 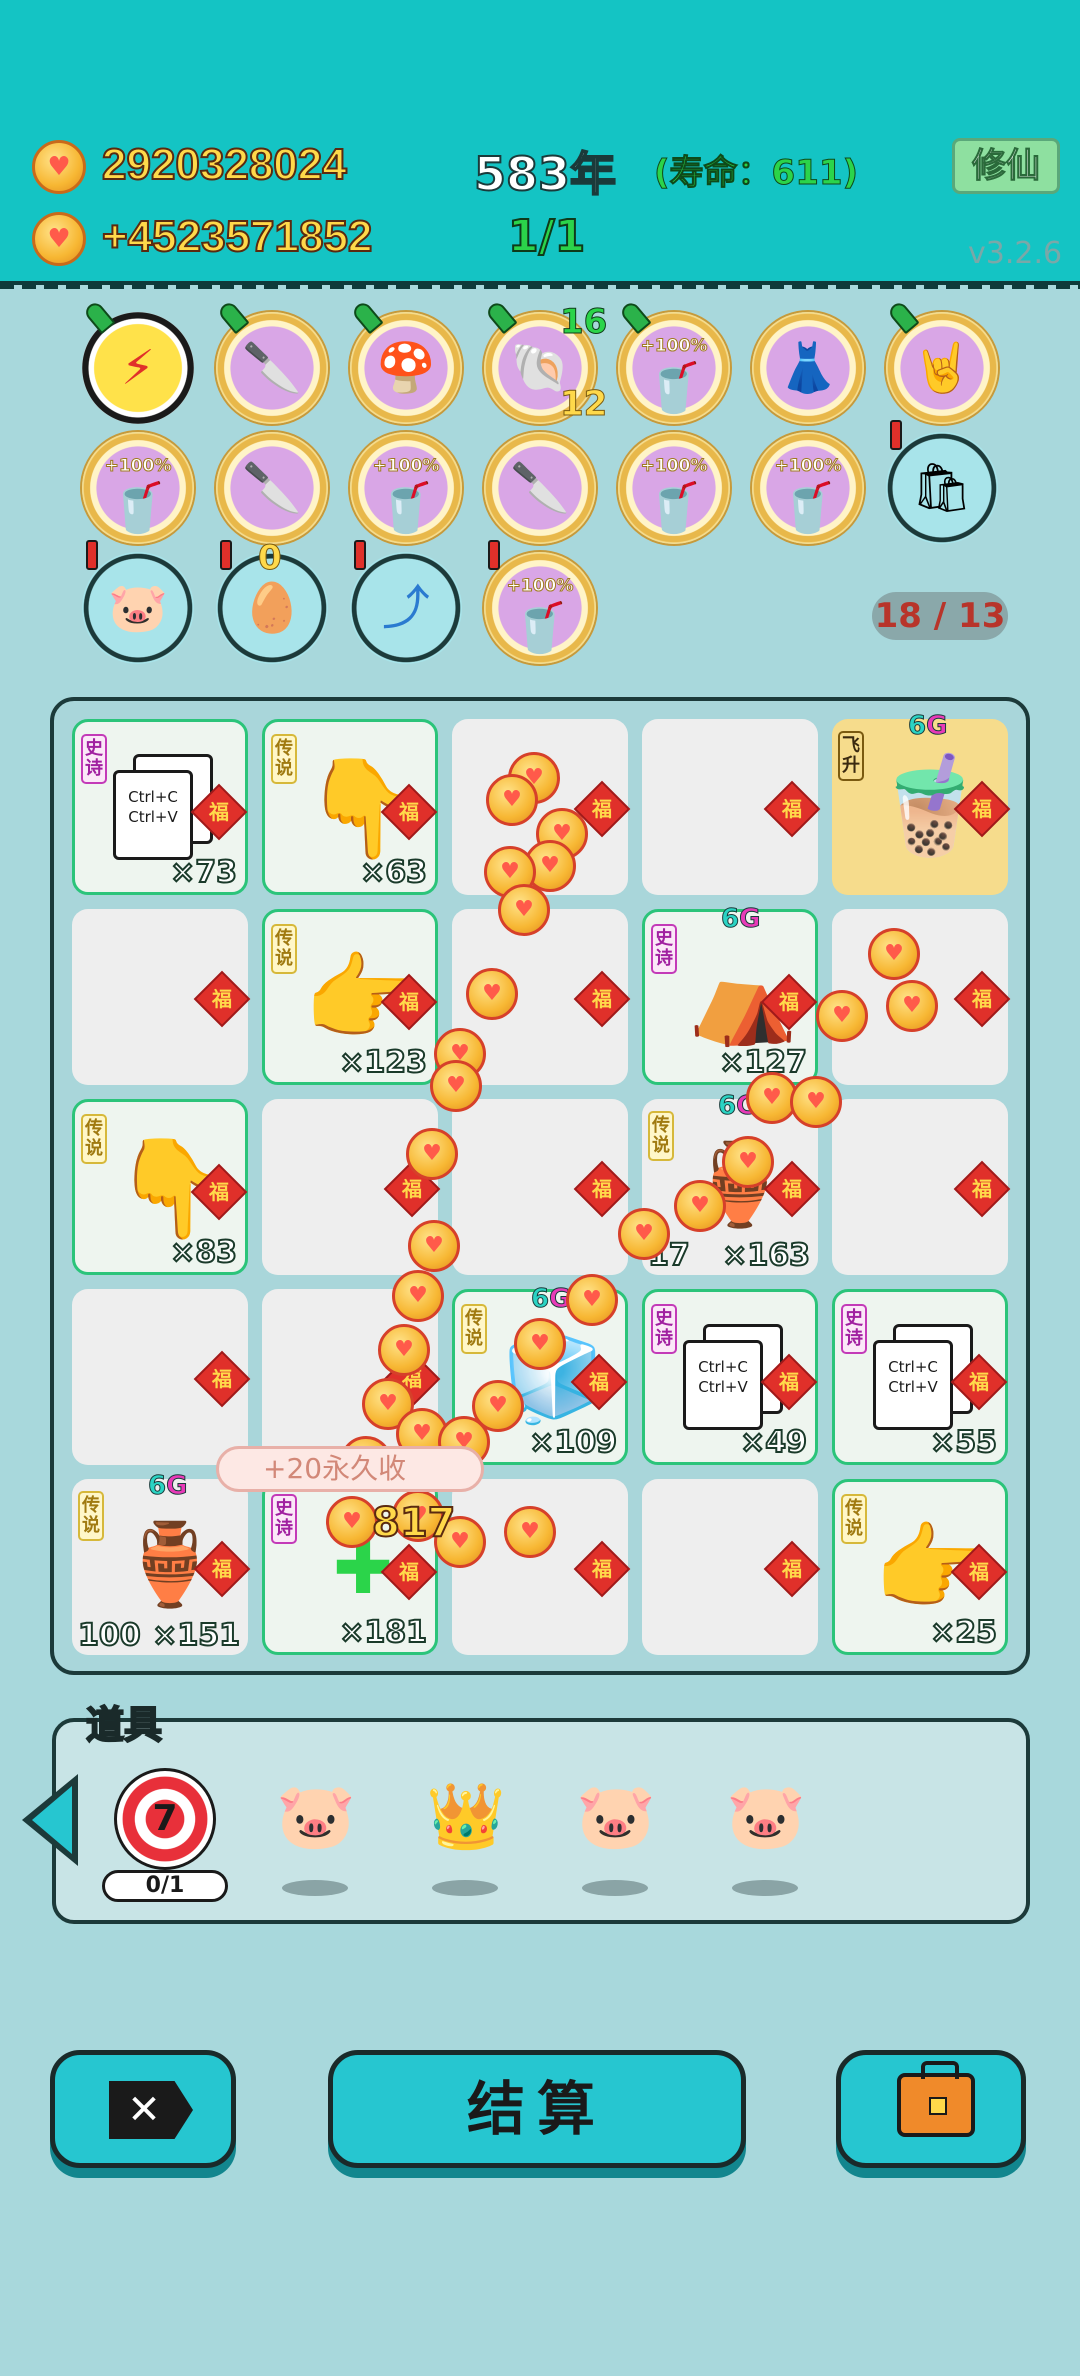 What do you see at coordinates (573, 1442) in the screenshot?
I see `multiplier-label: ×109` at bounding box center [573, 1442].